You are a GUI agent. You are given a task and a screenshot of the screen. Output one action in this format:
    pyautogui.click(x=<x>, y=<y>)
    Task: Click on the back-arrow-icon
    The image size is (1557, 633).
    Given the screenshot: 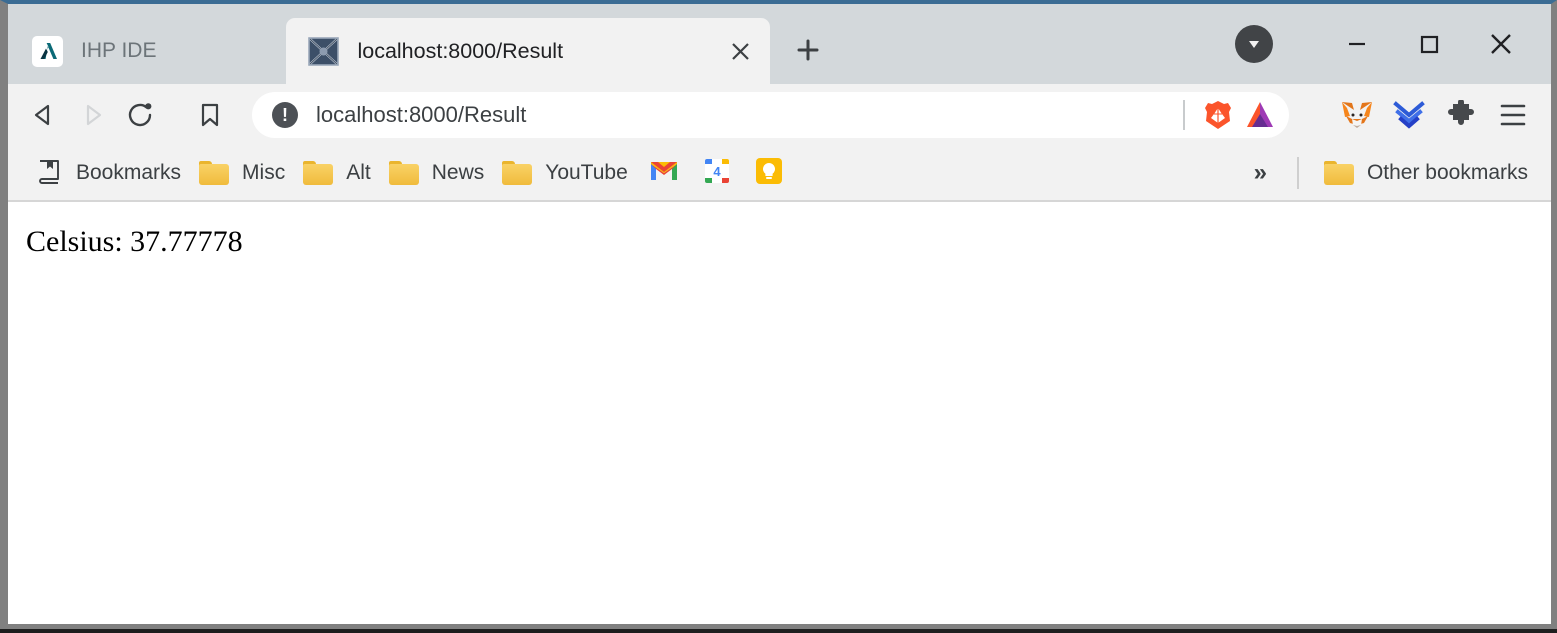 What is the action you would take?
    pyautogui.click(x=42, y=115)
    